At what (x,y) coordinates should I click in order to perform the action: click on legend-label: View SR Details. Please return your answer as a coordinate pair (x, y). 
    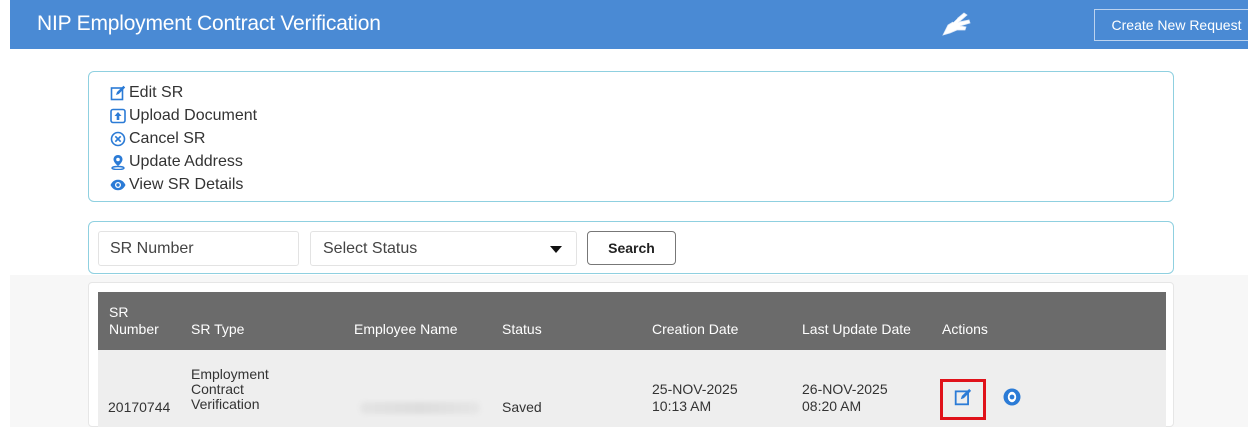
    Looking at the image, I should click on (186, 184).